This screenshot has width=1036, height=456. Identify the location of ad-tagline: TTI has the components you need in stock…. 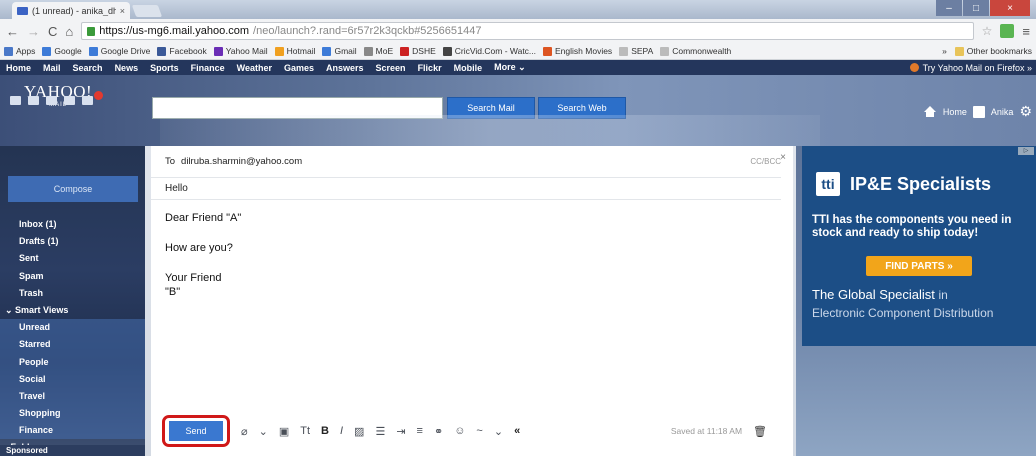
(912, 226).